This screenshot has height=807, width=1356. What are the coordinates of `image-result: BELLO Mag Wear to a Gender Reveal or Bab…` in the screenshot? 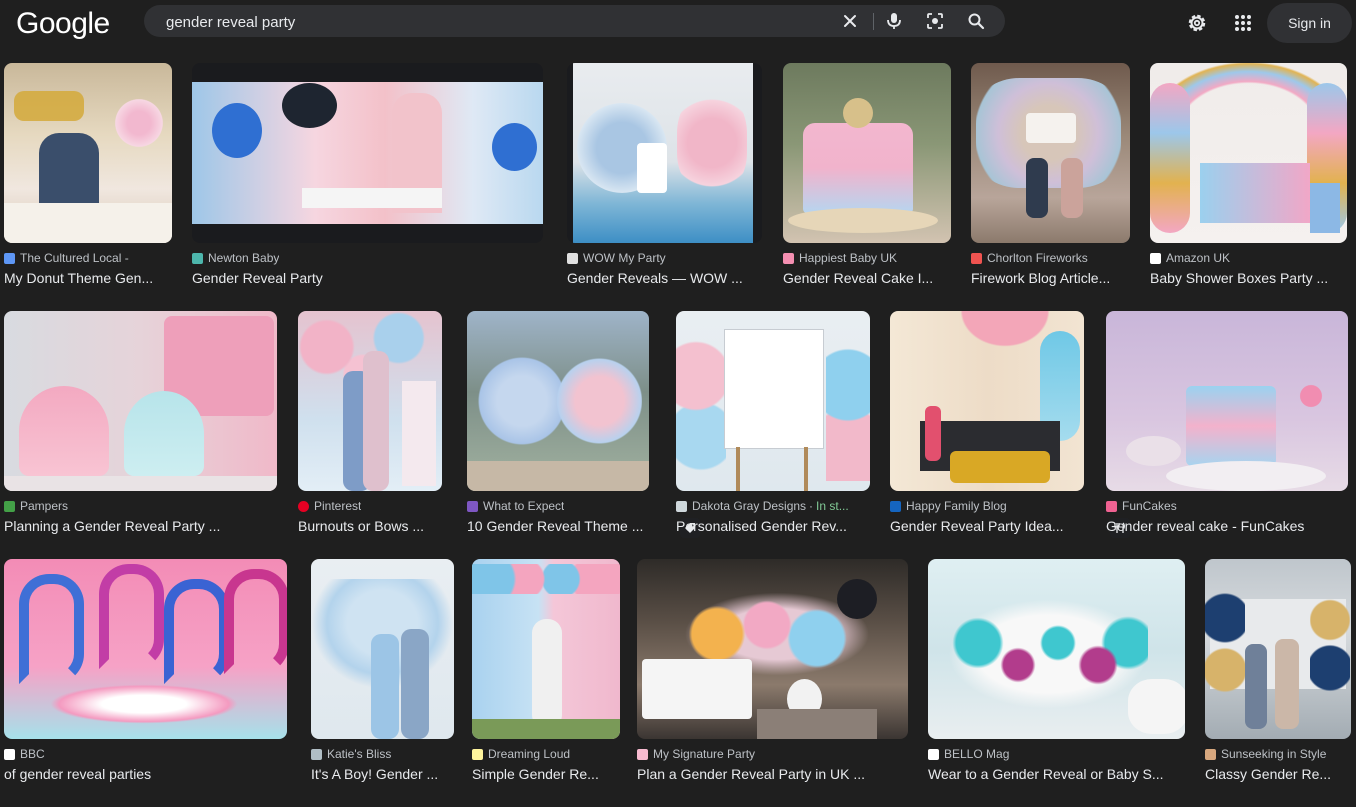 It's located at (1058, 676).